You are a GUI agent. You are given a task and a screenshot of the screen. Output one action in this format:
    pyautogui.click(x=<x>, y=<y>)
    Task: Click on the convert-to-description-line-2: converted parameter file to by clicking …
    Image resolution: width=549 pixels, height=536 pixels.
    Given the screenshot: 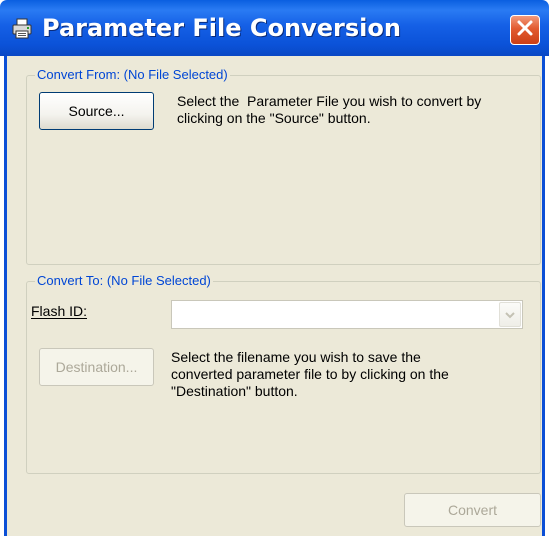 What is the action you would take?
    pyautogui.click(x=310, y=374)
    